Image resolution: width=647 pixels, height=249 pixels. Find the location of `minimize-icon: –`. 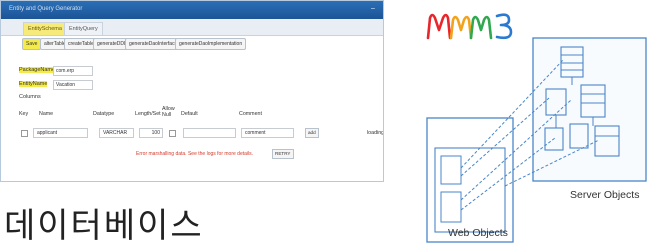

minimize-icon: – is located at coordinates (373, 9).